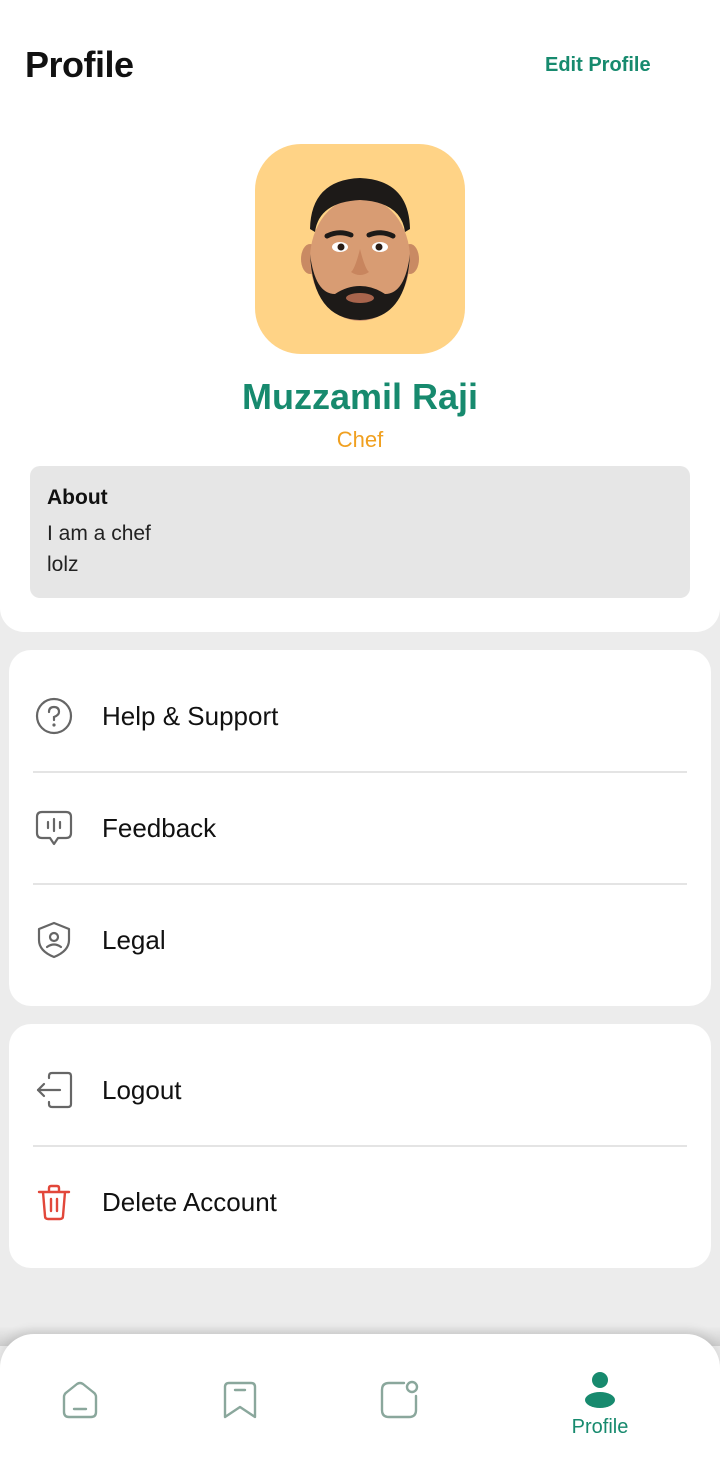 The width and height of the screenshot is (720, 1471). I want to click on bookmark-icon, so click(240, 1400).